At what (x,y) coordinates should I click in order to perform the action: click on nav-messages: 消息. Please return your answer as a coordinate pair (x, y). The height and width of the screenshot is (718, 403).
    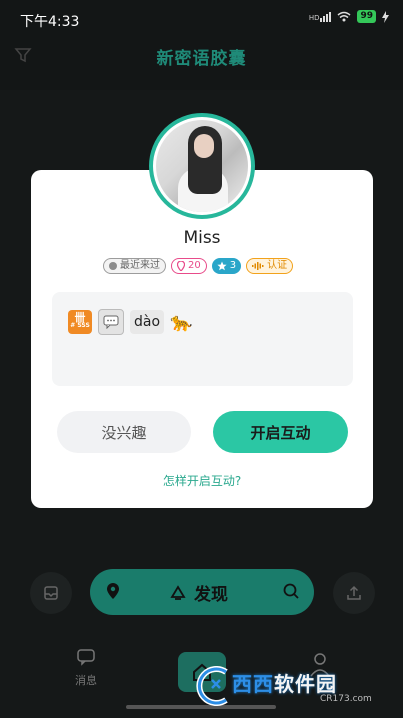
    Looking at the image, I should click on (86, 668).